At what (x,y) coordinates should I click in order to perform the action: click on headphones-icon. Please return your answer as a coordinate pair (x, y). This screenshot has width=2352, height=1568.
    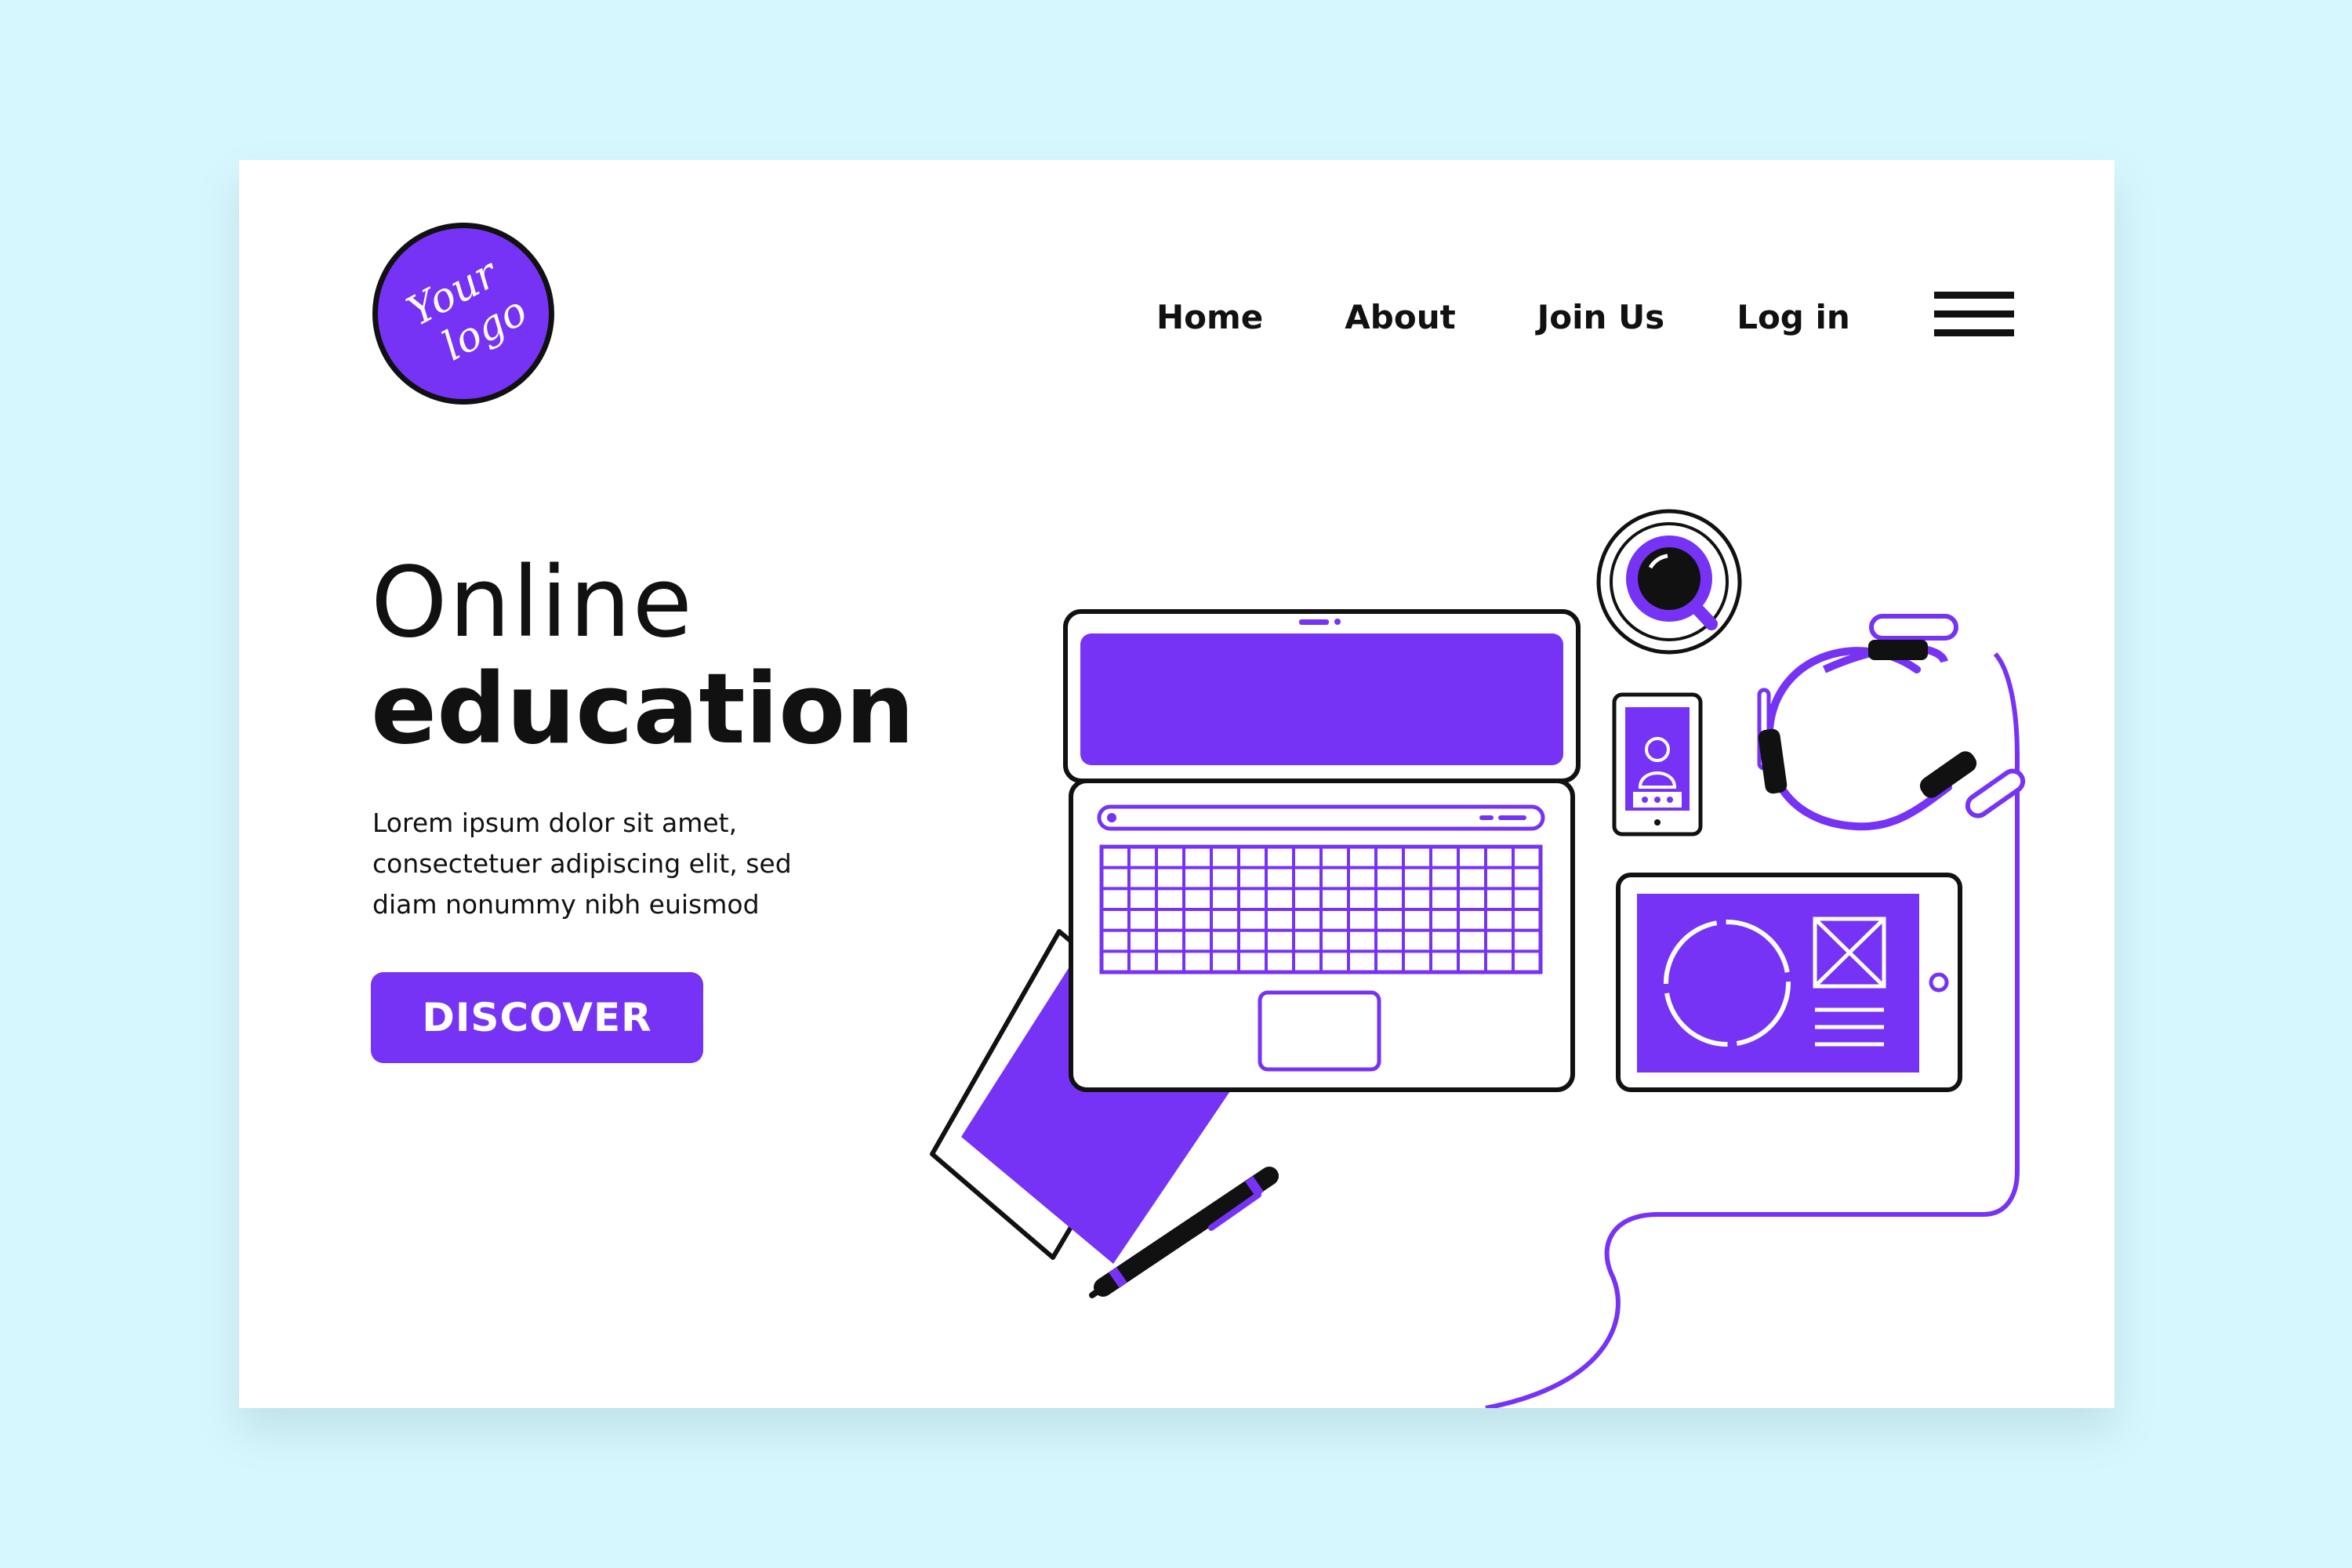
    Looking at the image, I should click on (1891, 722).